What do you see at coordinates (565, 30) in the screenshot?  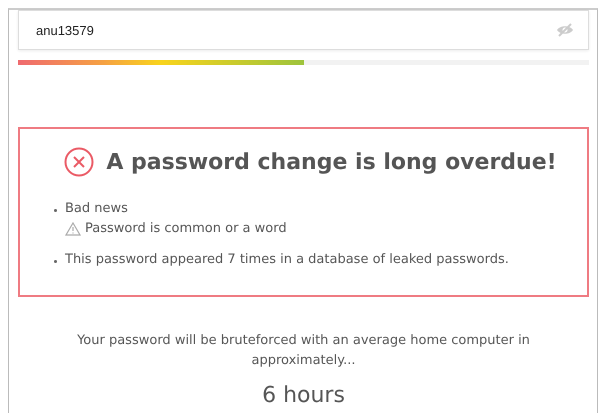 I see `eye-slash-icon` at bounding box center [565, 30].